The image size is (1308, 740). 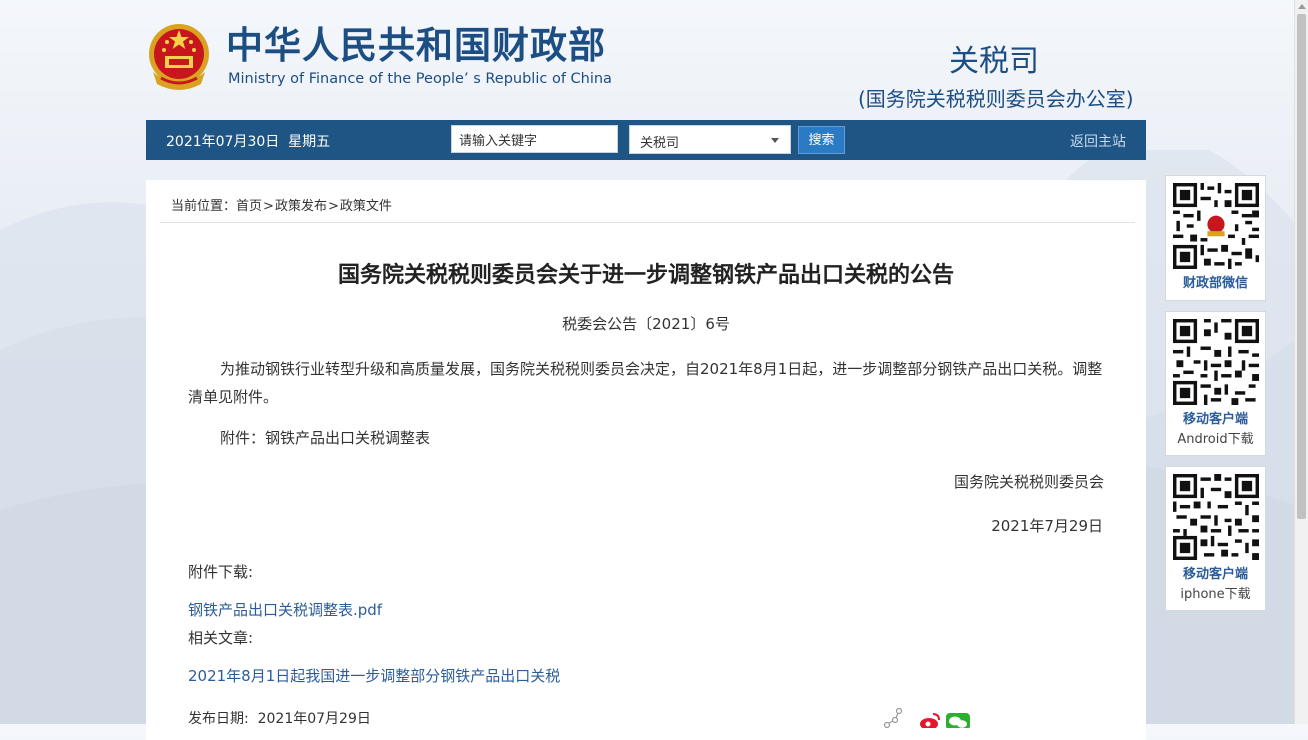 I want to click on scrollbar-thumb, so click(x=1301, y=266).